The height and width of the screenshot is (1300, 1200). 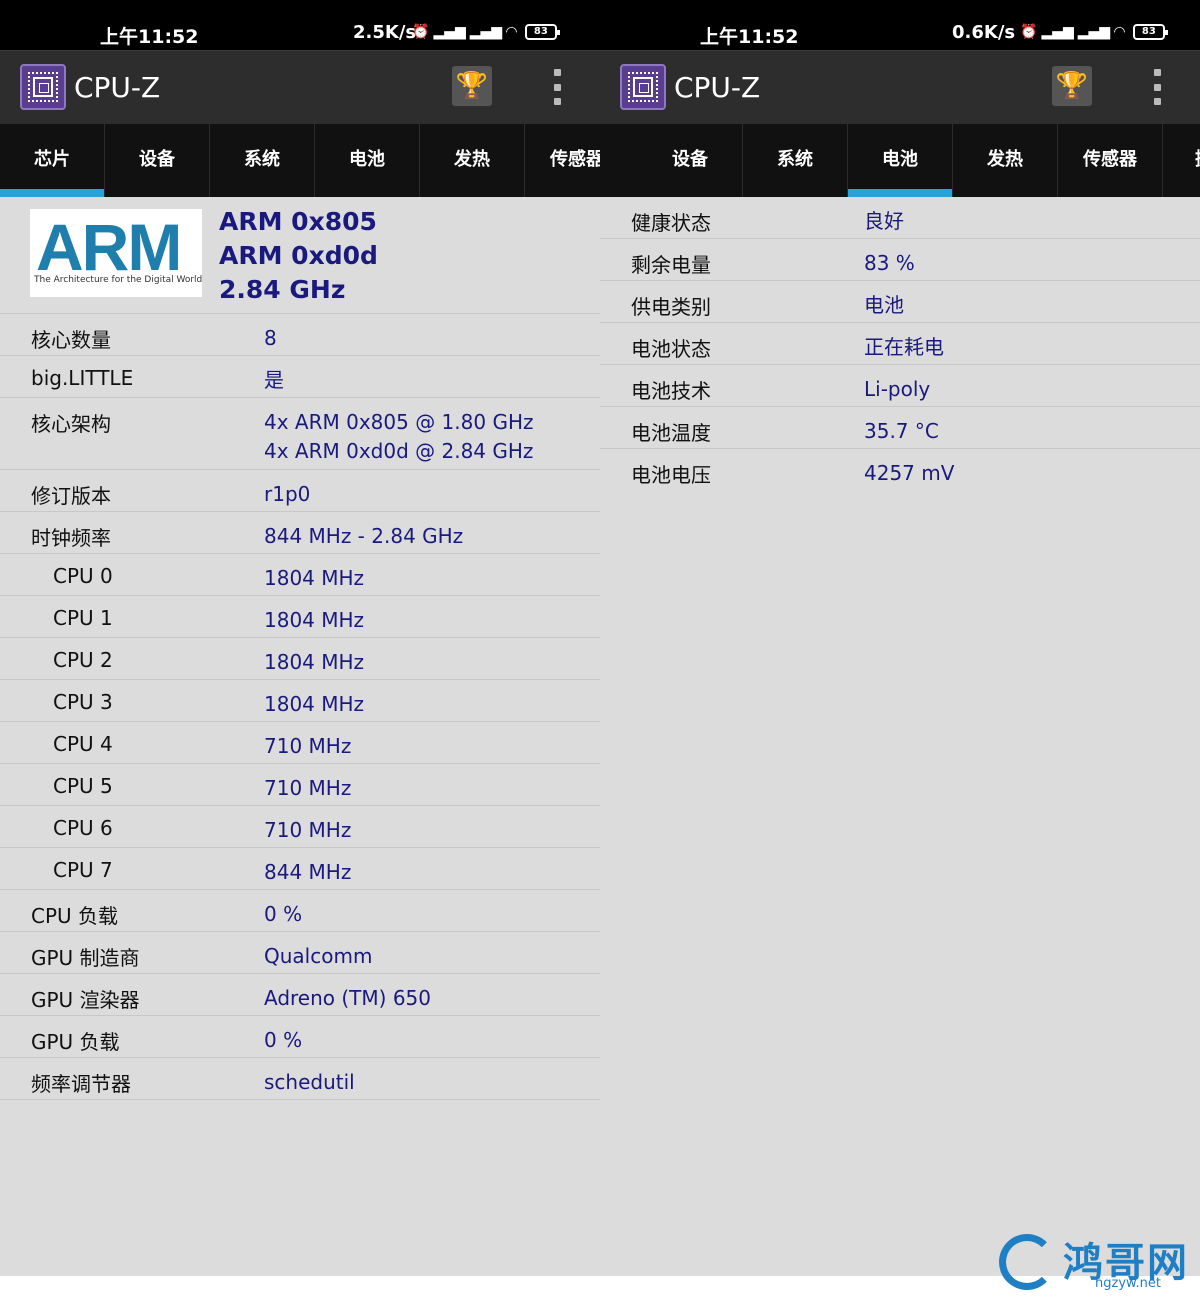 What do you see at coordinates (909, 473) in the screenshot?
I see `row-value: 4257 mV` at bounding box center [909, 473].